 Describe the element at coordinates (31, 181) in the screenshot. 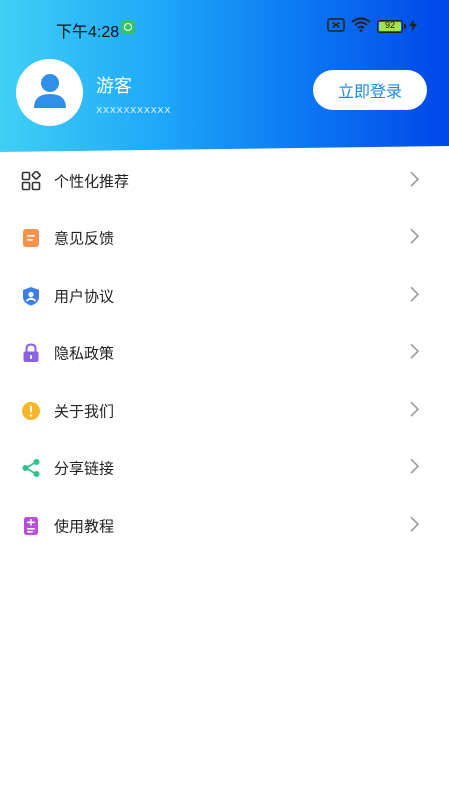

I see `grid-icon` at that location.